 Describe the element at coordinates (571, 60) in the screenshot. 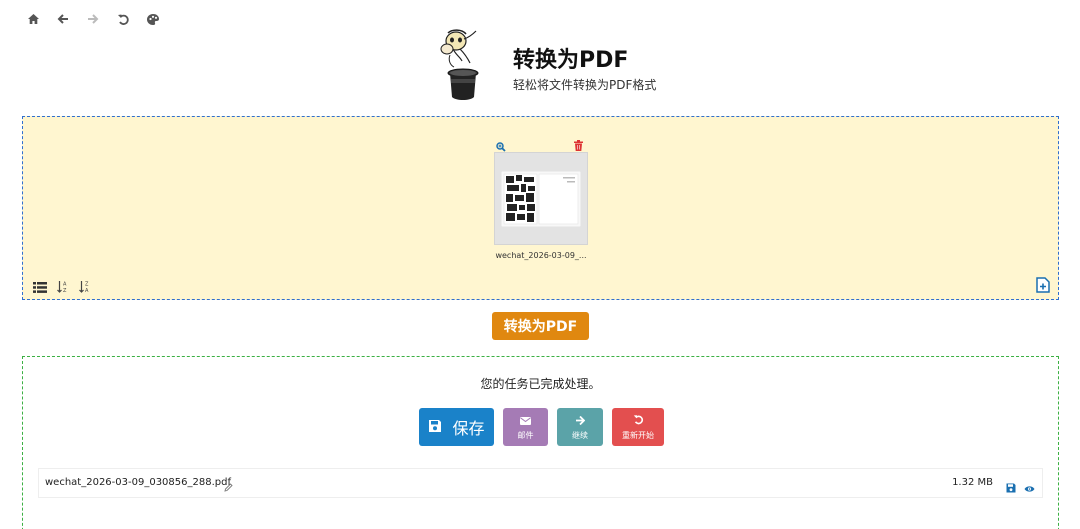

I see `page-title: 转换为PDF` at that location.